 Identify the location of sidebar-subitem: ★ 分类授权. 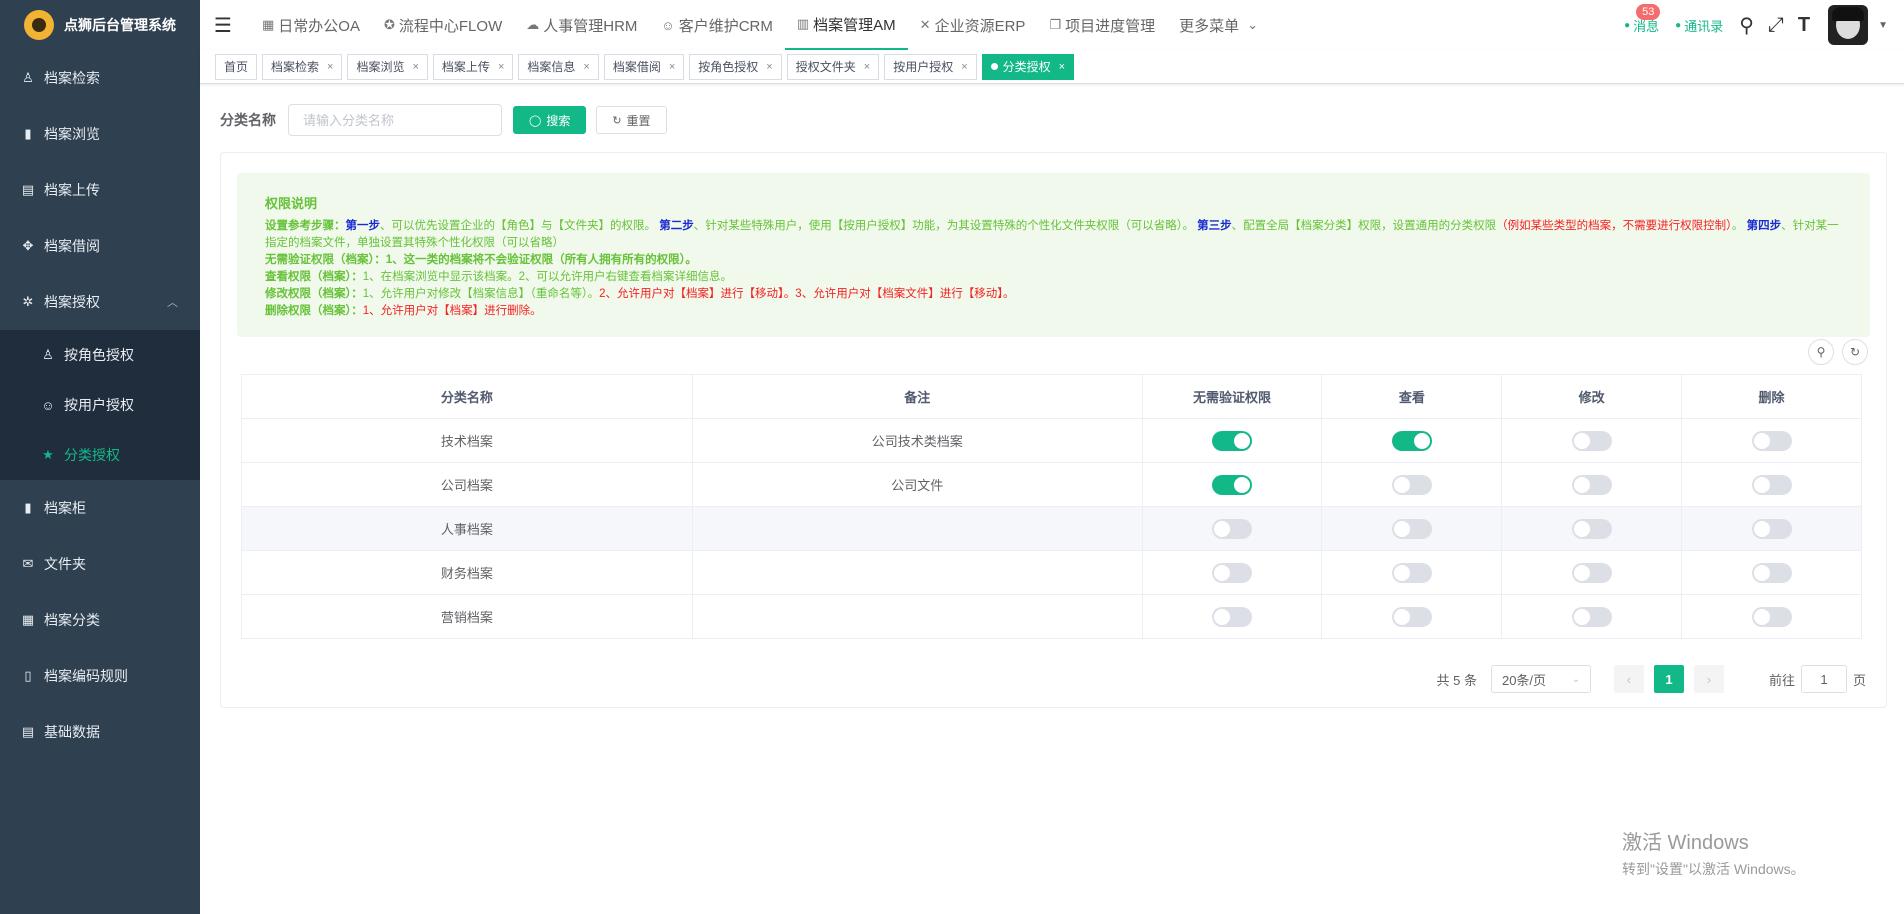
(100, 455).